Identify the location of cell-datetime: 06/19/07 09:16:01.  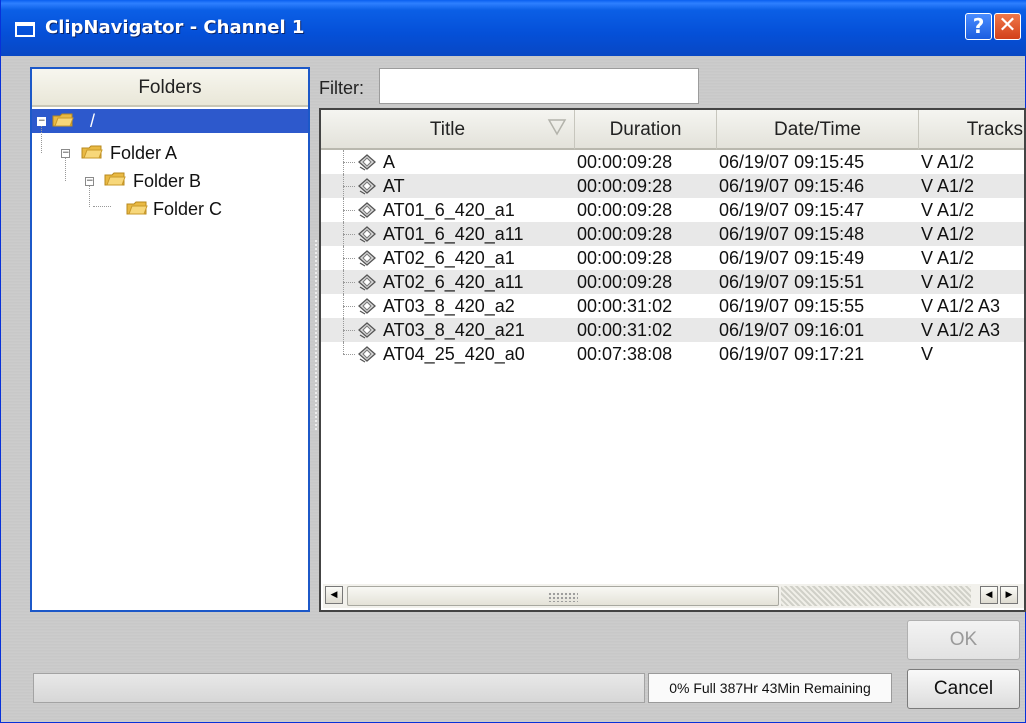
(792, 330).